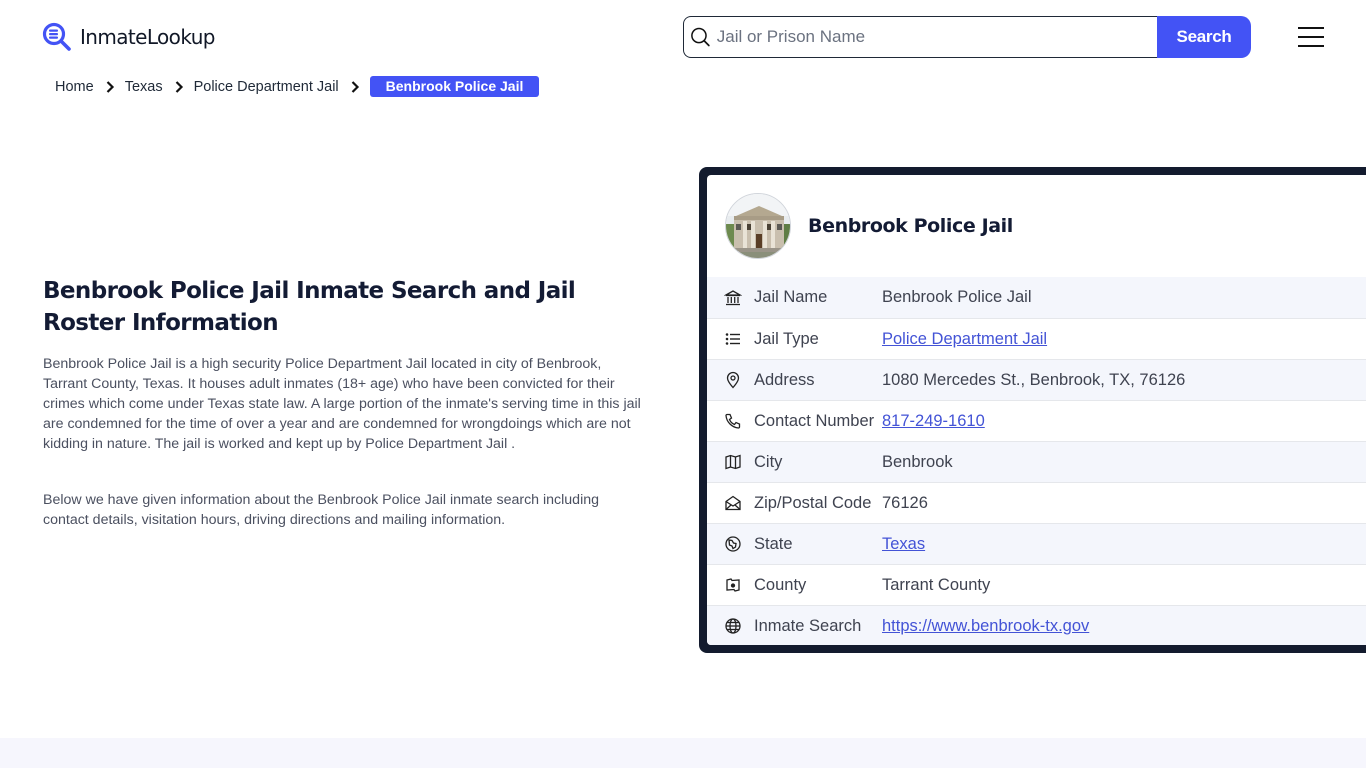 Image resolution: width=1366 pixels, height=768 pixels. What do you see at coordinates (733, 462) in the screenshot?
I see `map-icon` at bounding box center [733, 462].